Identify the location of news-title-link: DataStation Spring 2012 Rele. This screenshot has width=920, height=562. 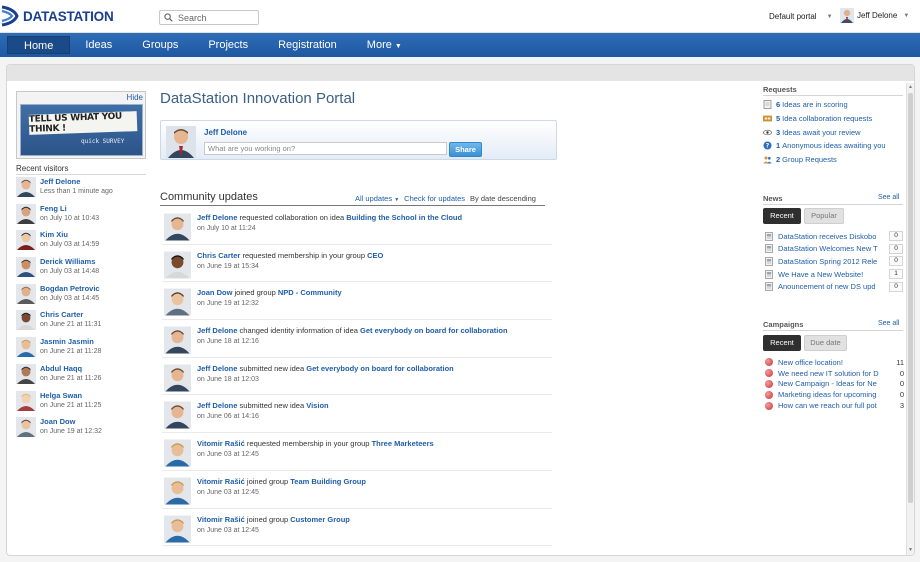
(831, 261).